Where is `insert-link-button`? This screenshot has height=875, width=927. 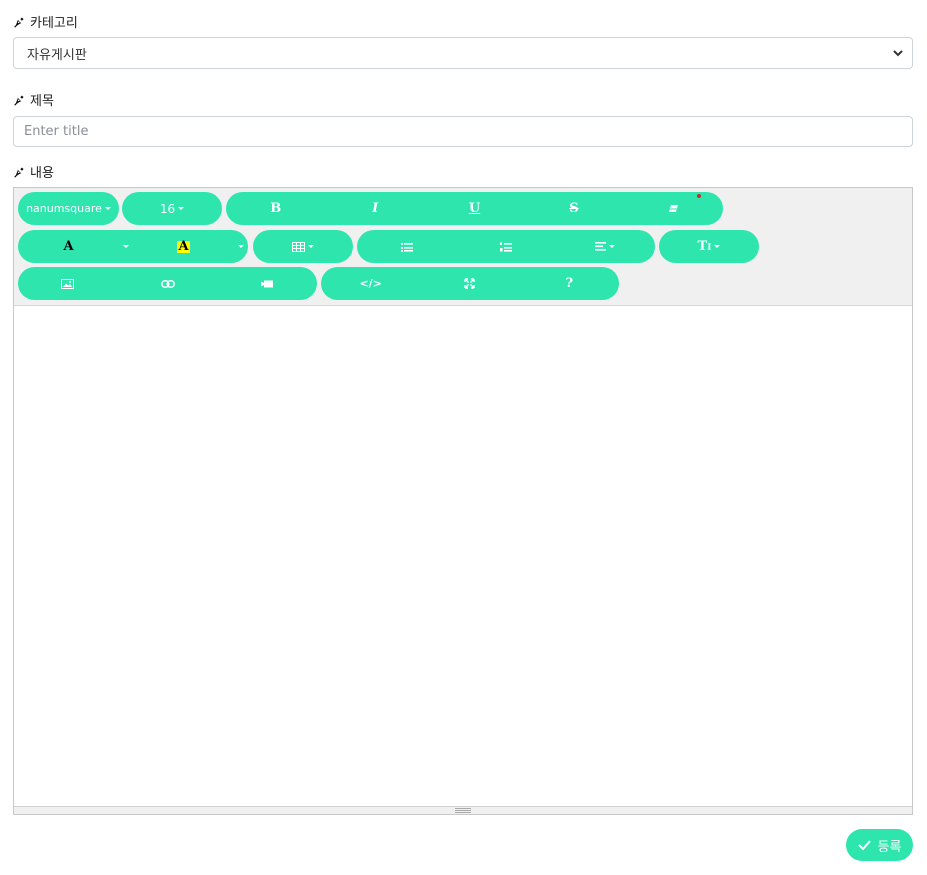
insert-link-button is located at coordinates (168, 283).